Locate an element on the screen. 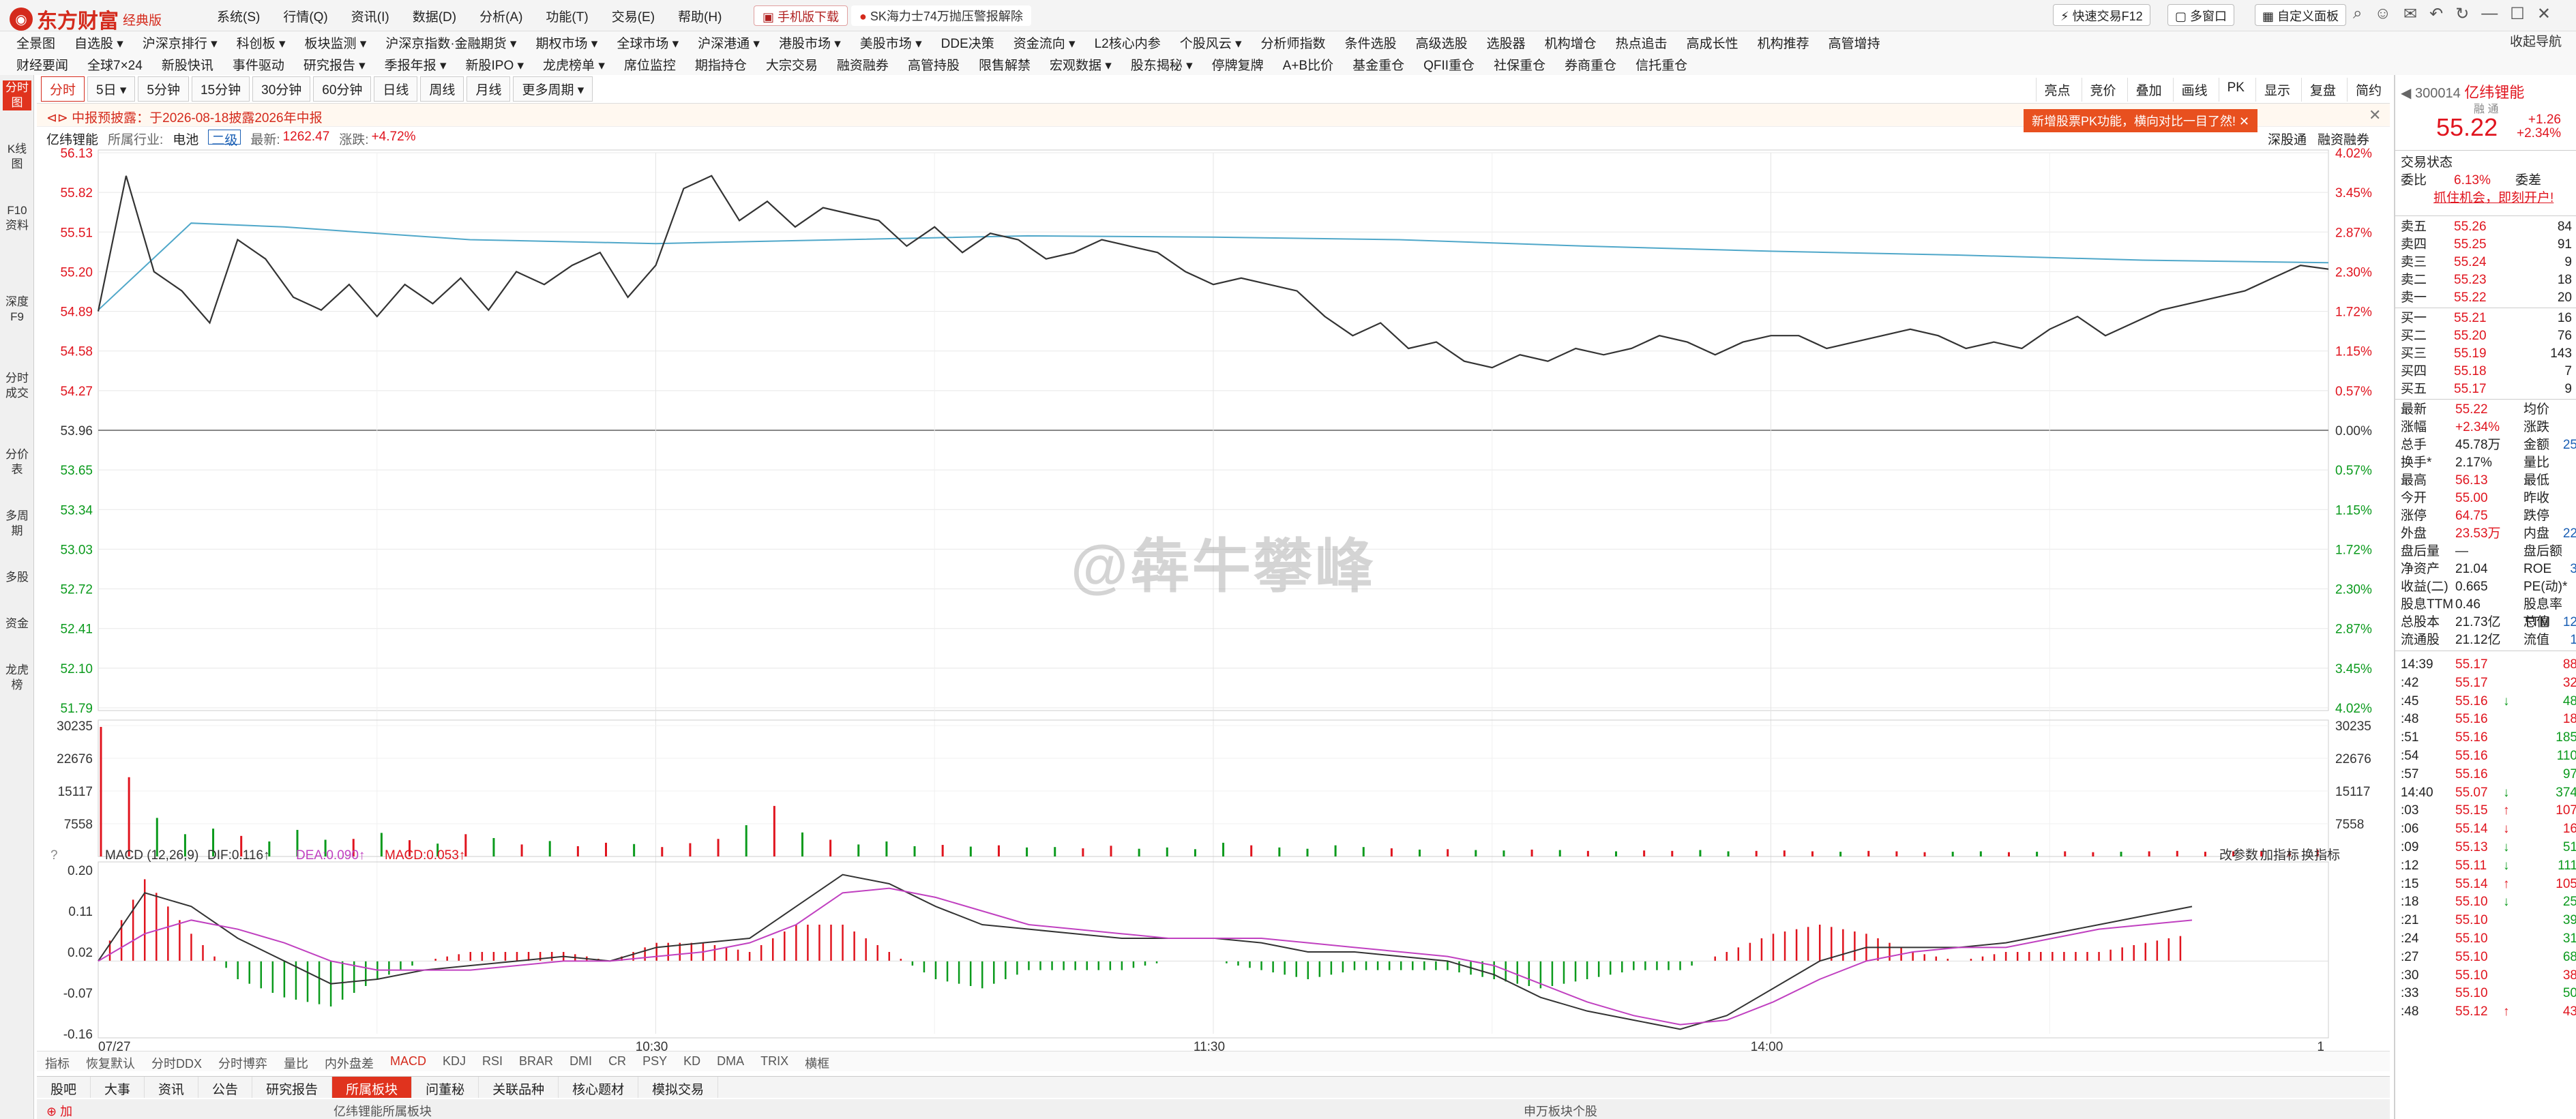  orderbook-row: 卖二 55.23 18 is located at coordinates (2488, 280).